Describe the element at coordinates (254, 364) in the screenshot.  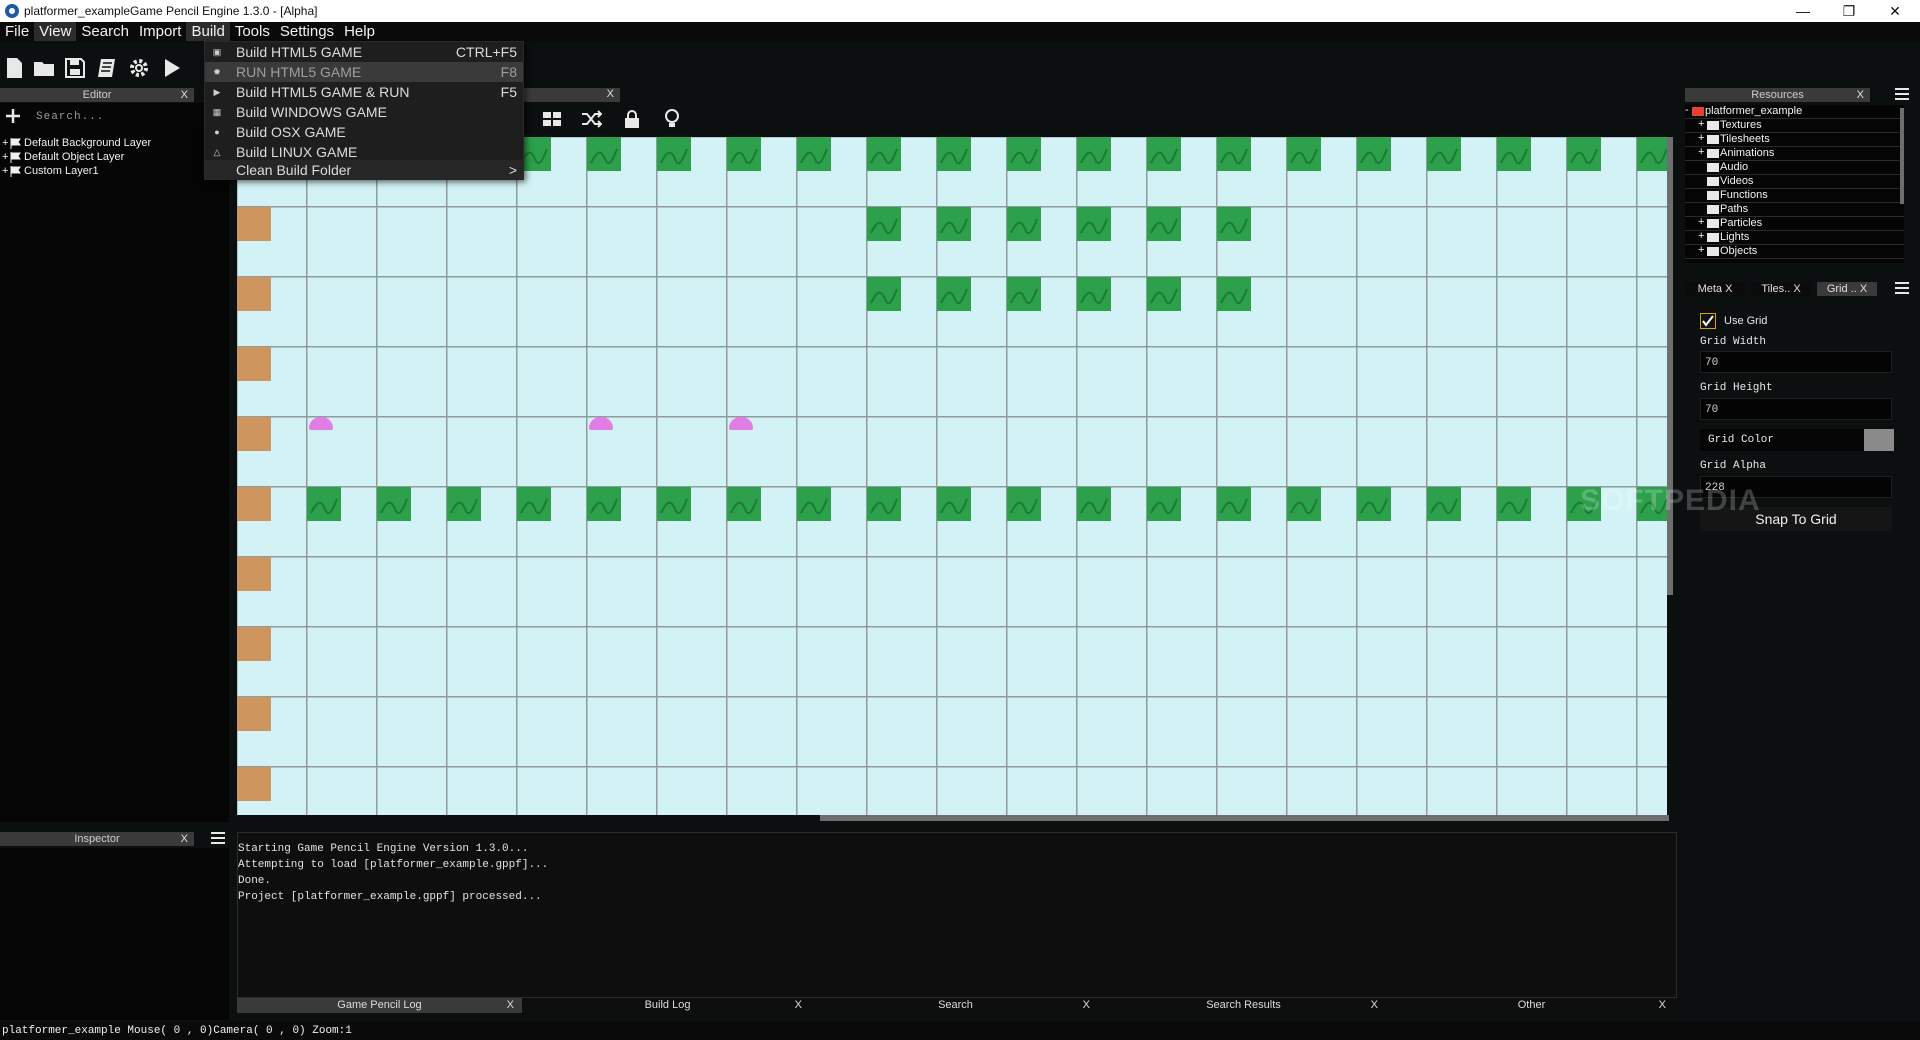
I see `dirt-tile` at that location.